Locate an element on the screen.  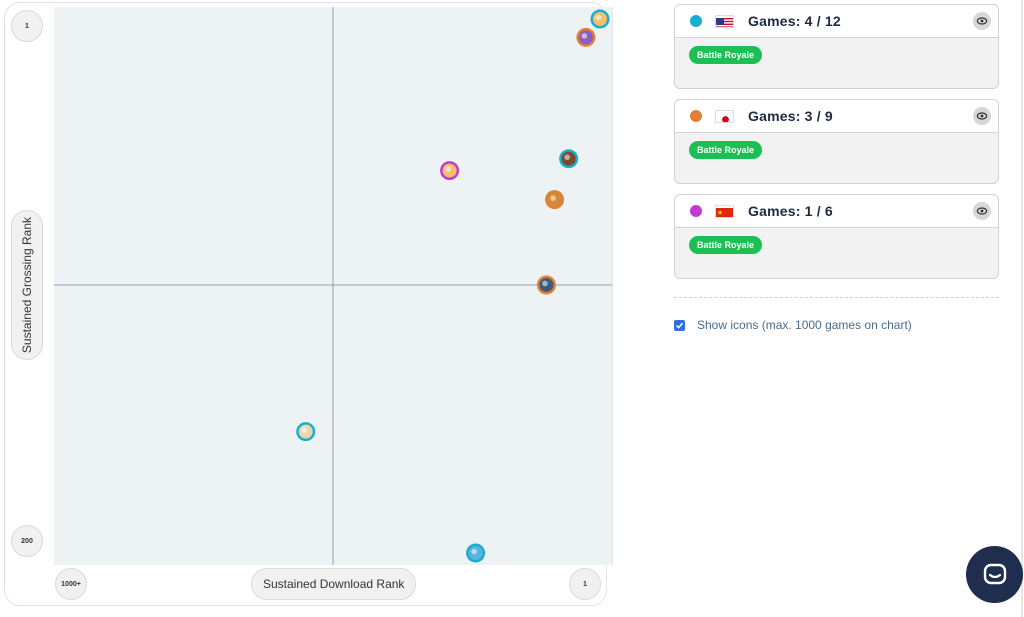
card-header: Games: 1 / 6 is located at coordinates (836, 211).